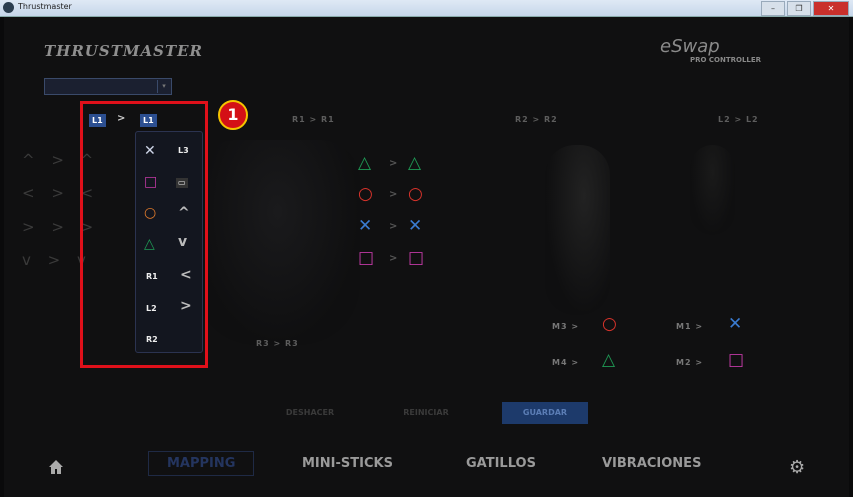 Image resolution: width=853 pixels, height=497 pixels. Describe the element at coordinates (310, 413) in the screenshot. I see `cancel-button: DESHACER` at that location.